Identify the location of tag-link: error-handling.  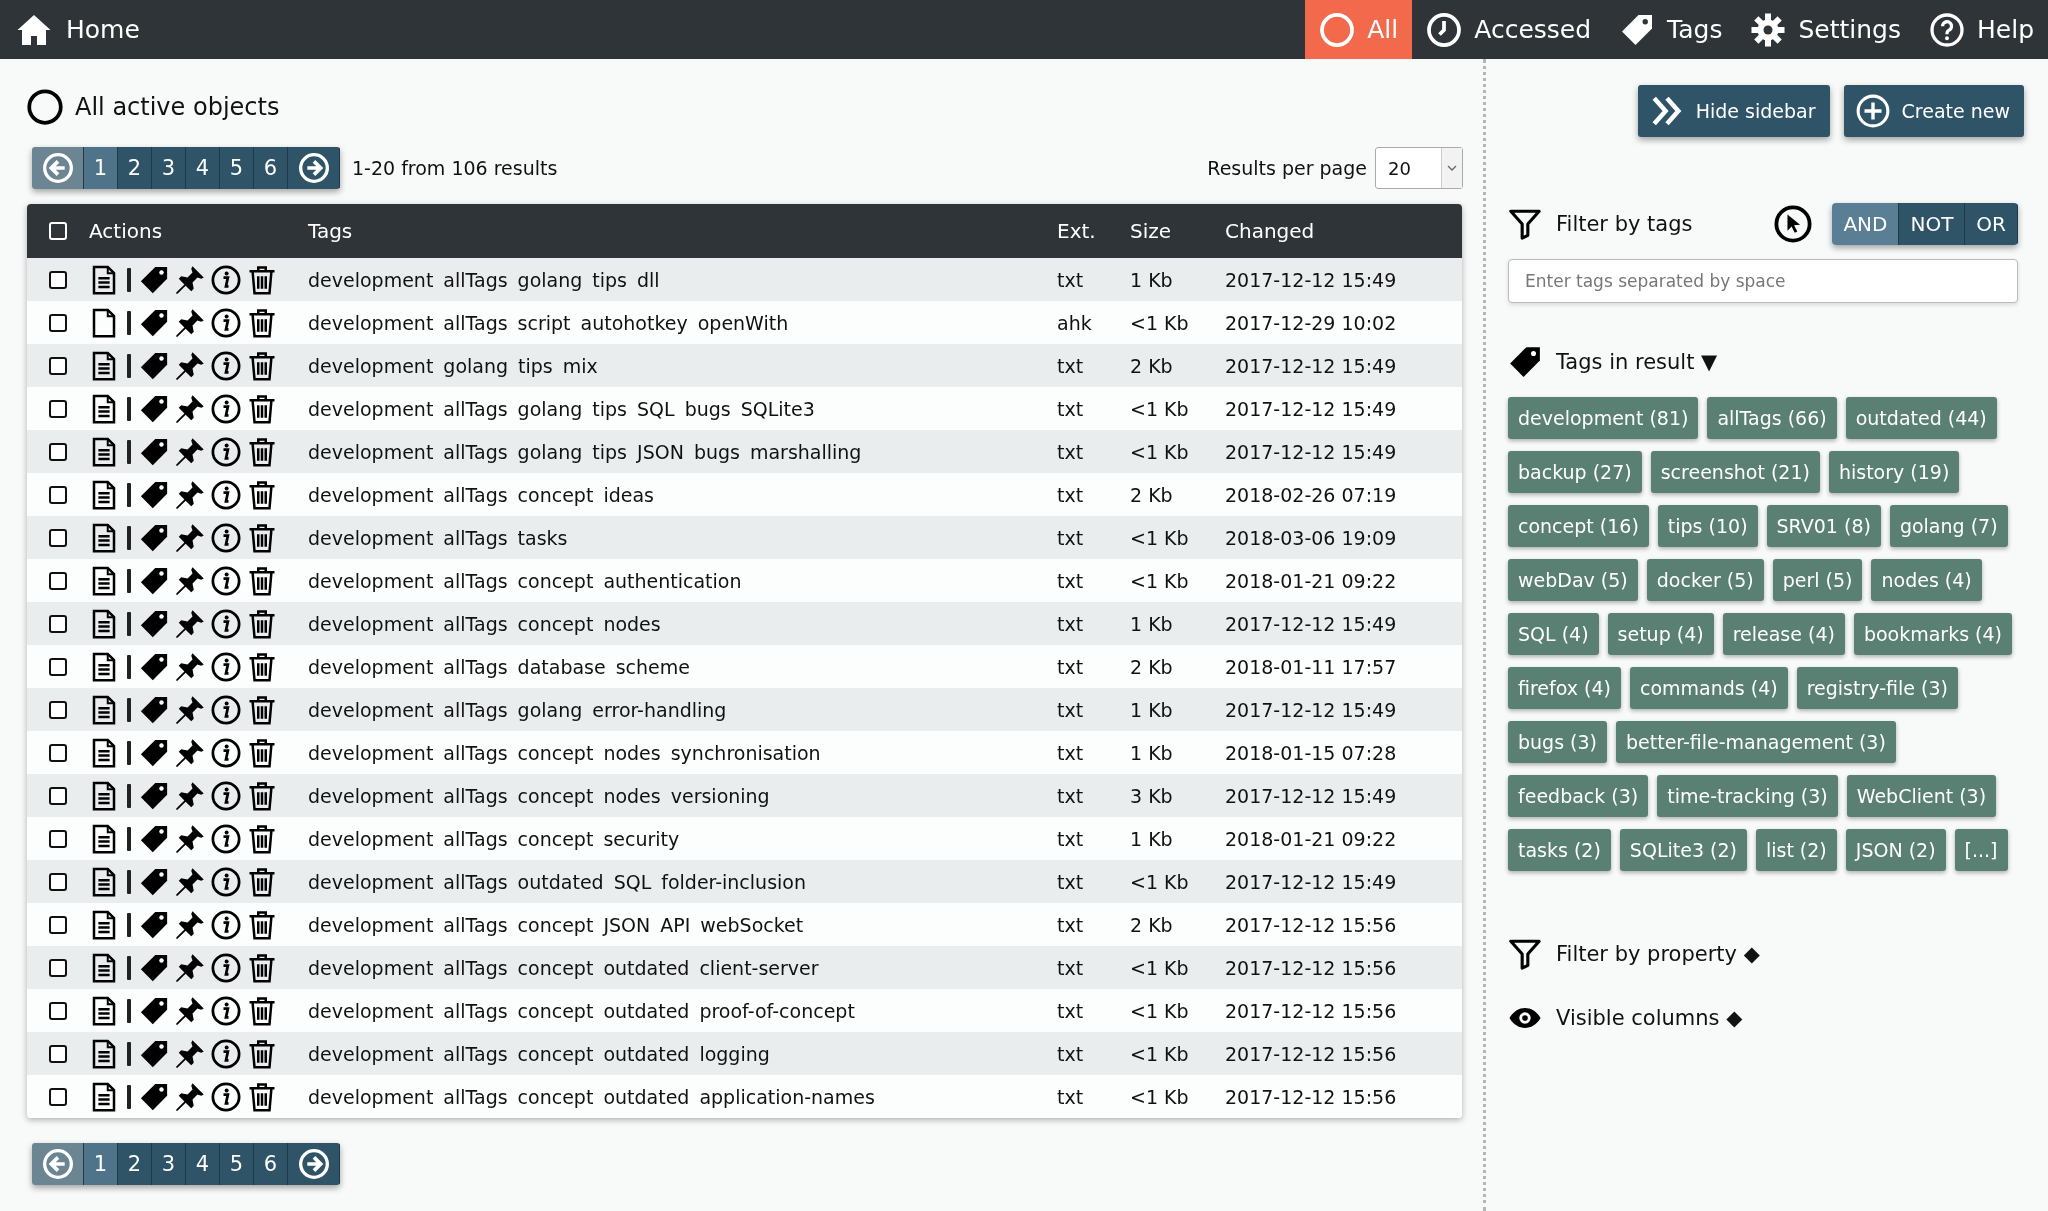
(659, 709).